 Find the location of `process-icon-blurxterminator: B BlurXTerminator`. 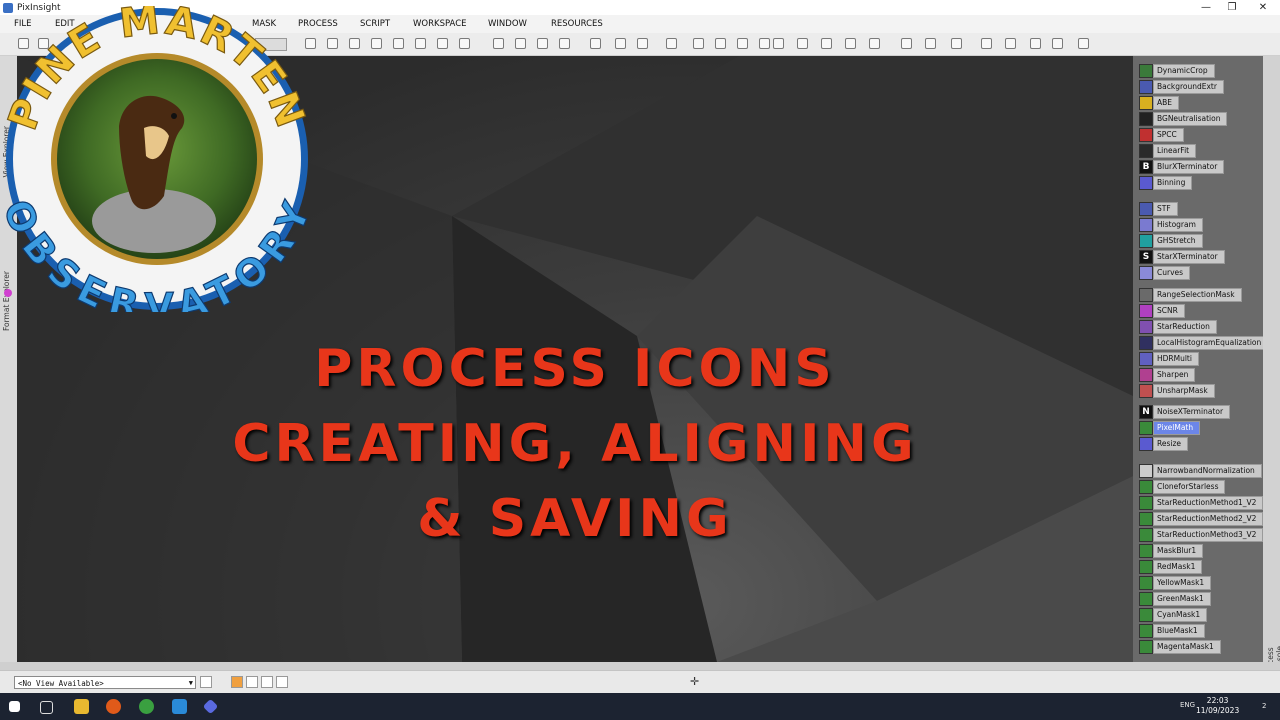

process-icon-blurxterminator: B BlurXTerminator is located at coordinates (1182, 167).